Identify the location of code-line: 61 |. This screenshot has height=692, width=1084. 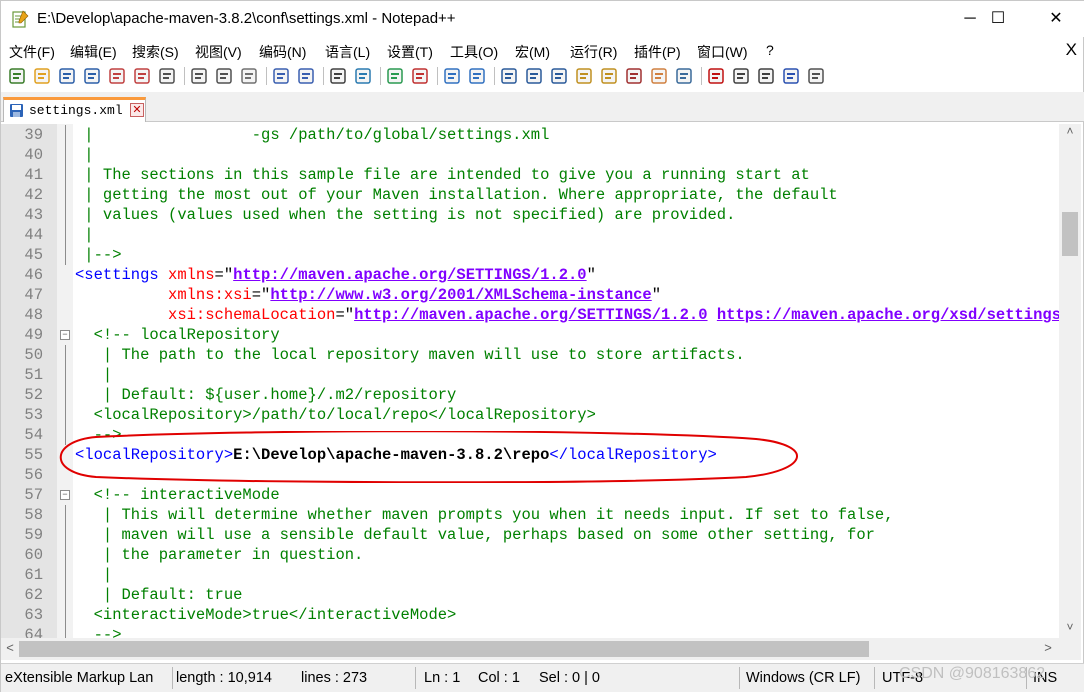
(530, 575).